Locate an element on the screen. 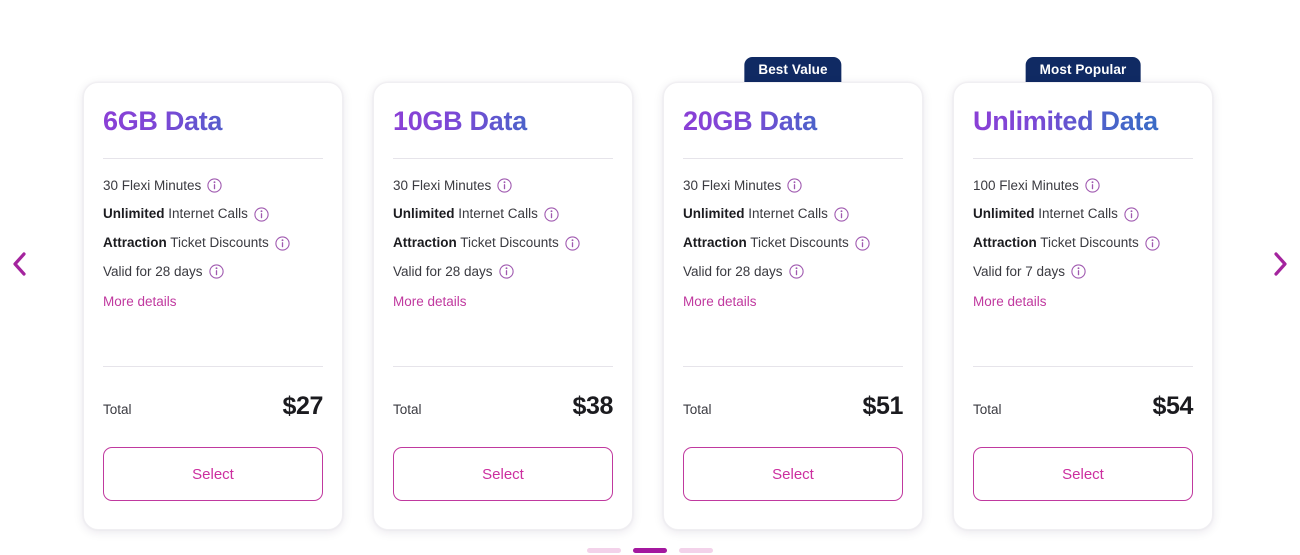 The height and width of the screenshot is (555, 1300). plan-title: Unlimited Data is located at coordinates (1083, 121).